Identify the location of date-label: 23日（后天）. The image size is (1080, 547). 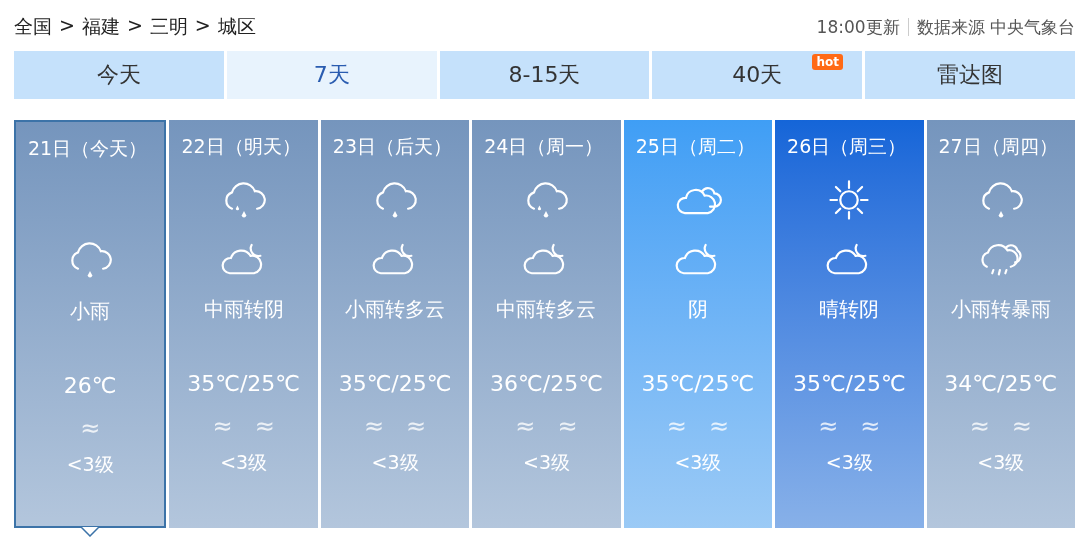
(392, 146).